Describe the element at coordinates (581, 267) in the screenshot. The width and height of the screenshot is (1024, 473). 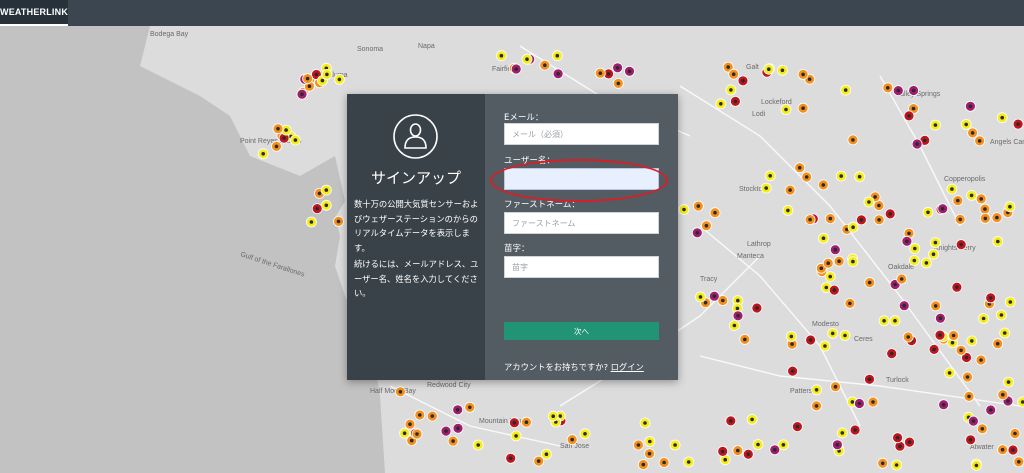
I see `lastname-field` at that location.